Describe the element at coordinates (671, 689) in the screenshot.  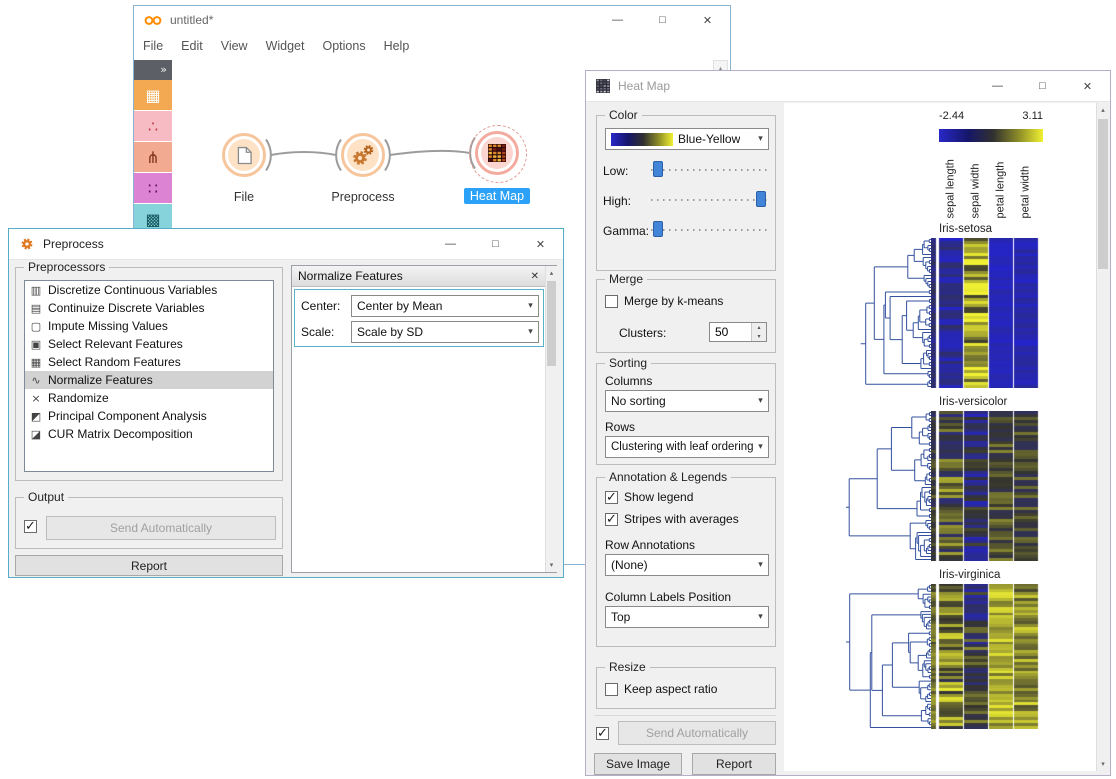
I see `keep-aspect-label: Keep aspect ratio` at that location.